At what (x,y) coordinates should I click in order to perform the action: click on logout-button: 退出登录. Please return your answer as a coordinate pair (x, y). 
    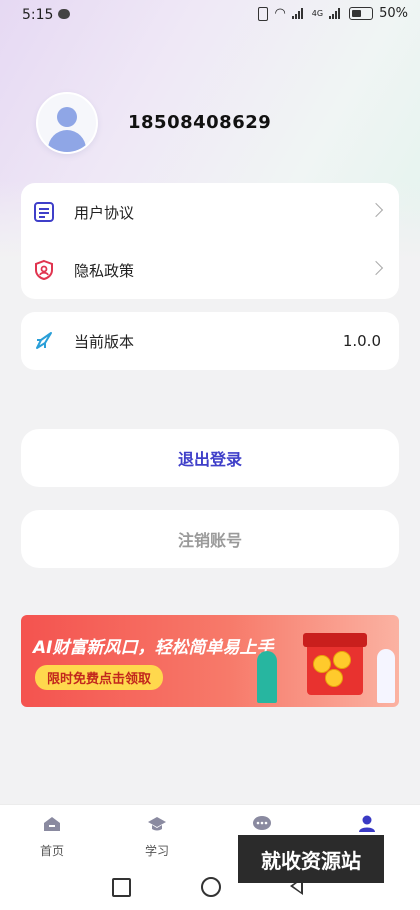
    Looking at the image, I should click on (210, 458).